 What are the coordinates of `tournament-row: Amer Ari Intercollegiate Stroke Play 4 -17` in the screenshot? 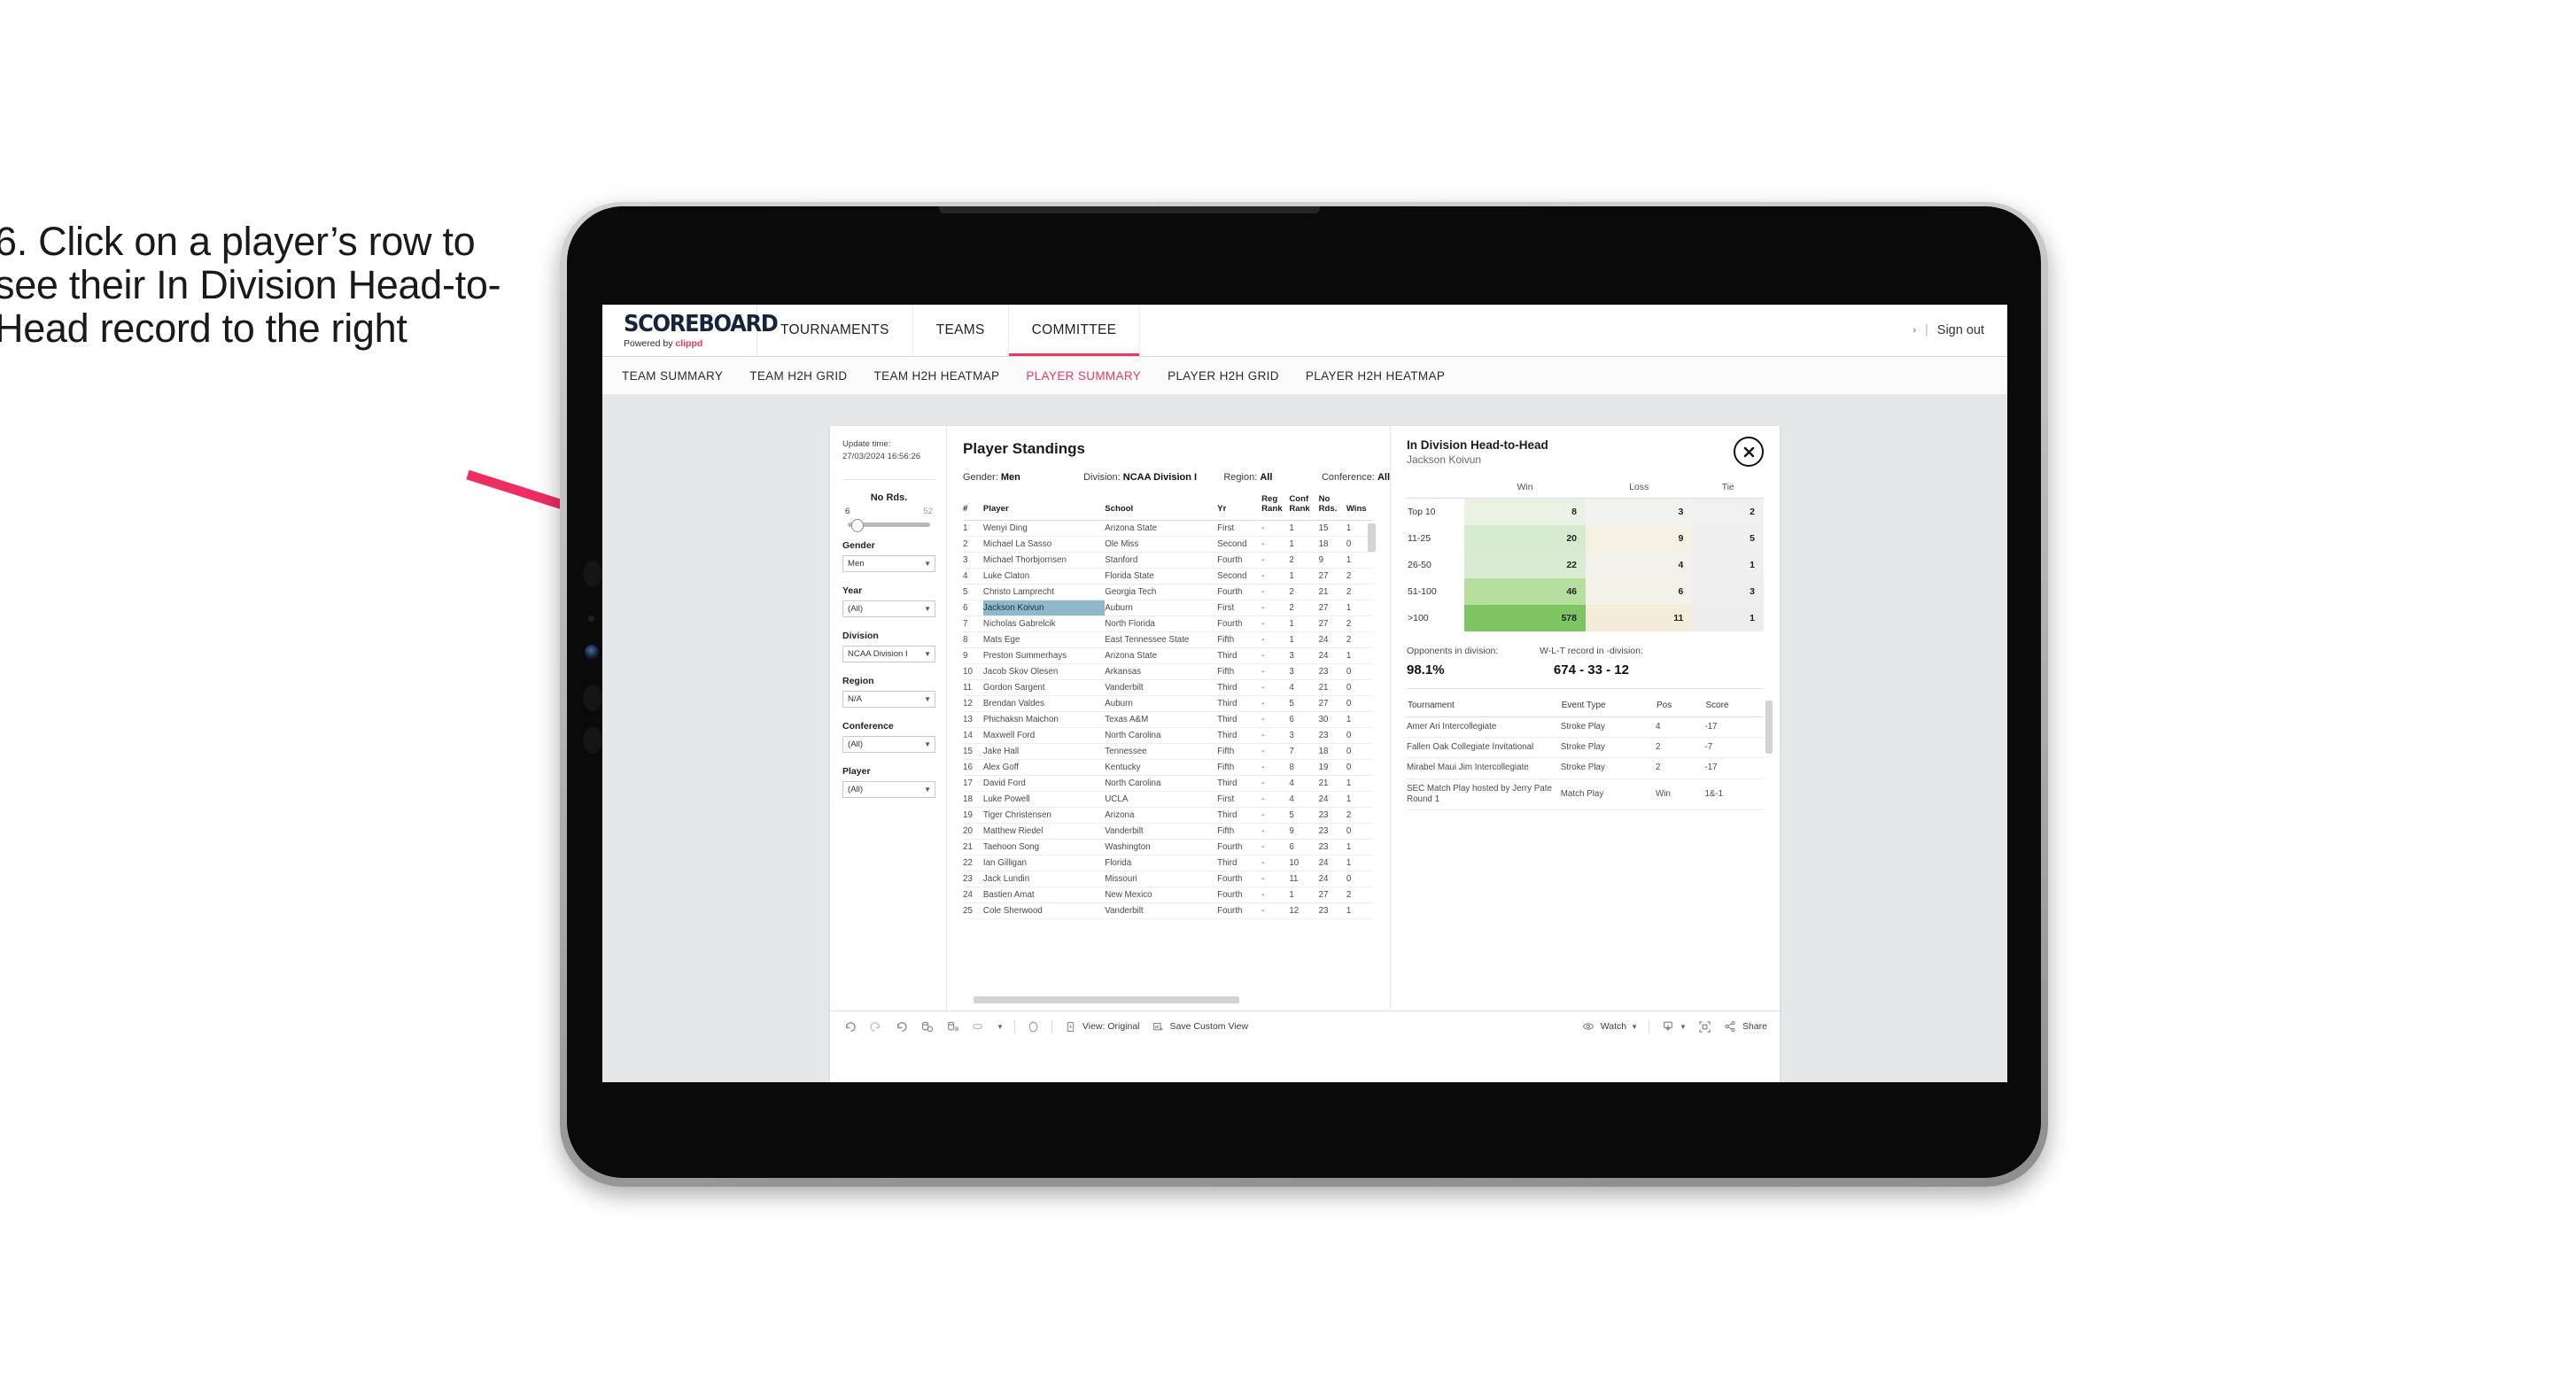 It's located at (1585, 727).